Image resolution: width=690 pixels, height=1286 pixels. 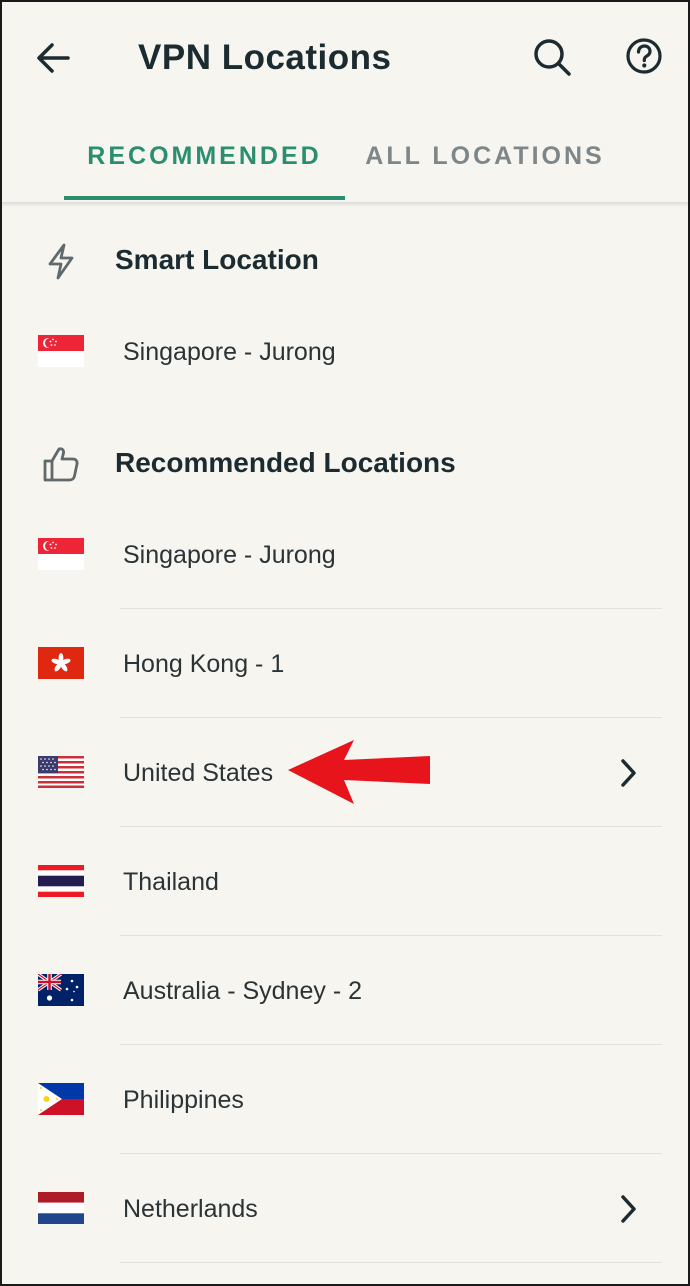 I want to click on lightning-bolt-icon, so click(x=61, y=261).